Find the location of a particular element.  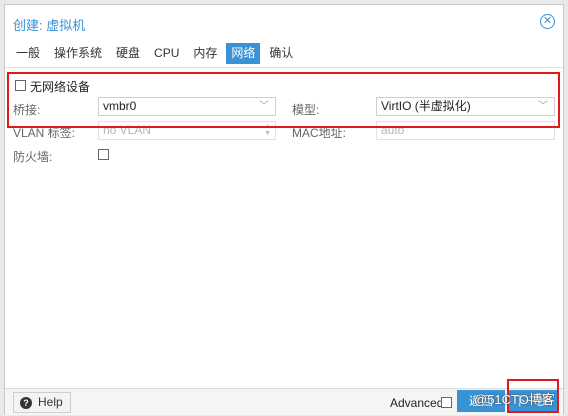

dialog-titlebar: 创建: 虚拟机 ✕ is located at coordinates (284, 21).